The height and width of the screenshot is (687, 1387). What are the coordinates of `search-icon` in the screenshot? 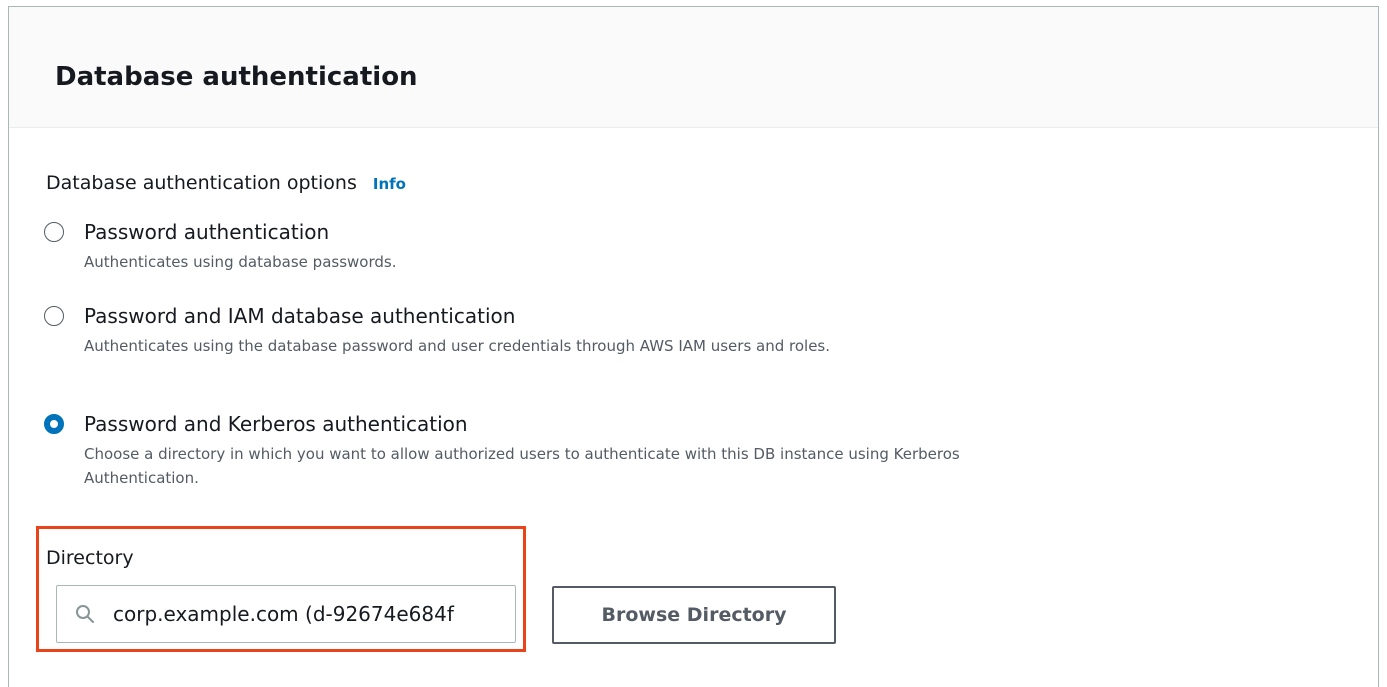 It's located at (85, 614).